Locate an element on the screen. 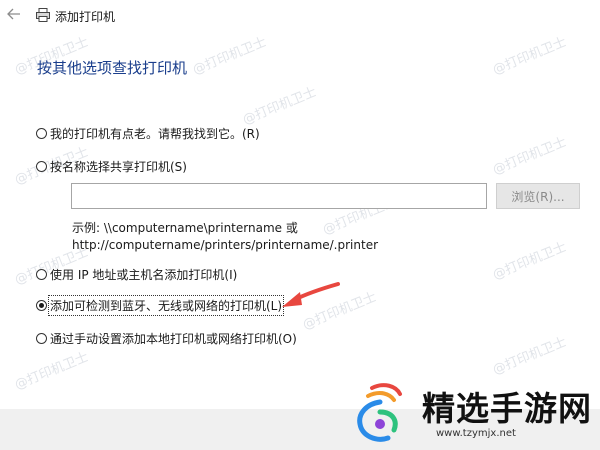  option-bluetooth-wireless-network: 添加可检测到蓝牙、无线或网络的打印机(L) is located at coordinates (160, 305).